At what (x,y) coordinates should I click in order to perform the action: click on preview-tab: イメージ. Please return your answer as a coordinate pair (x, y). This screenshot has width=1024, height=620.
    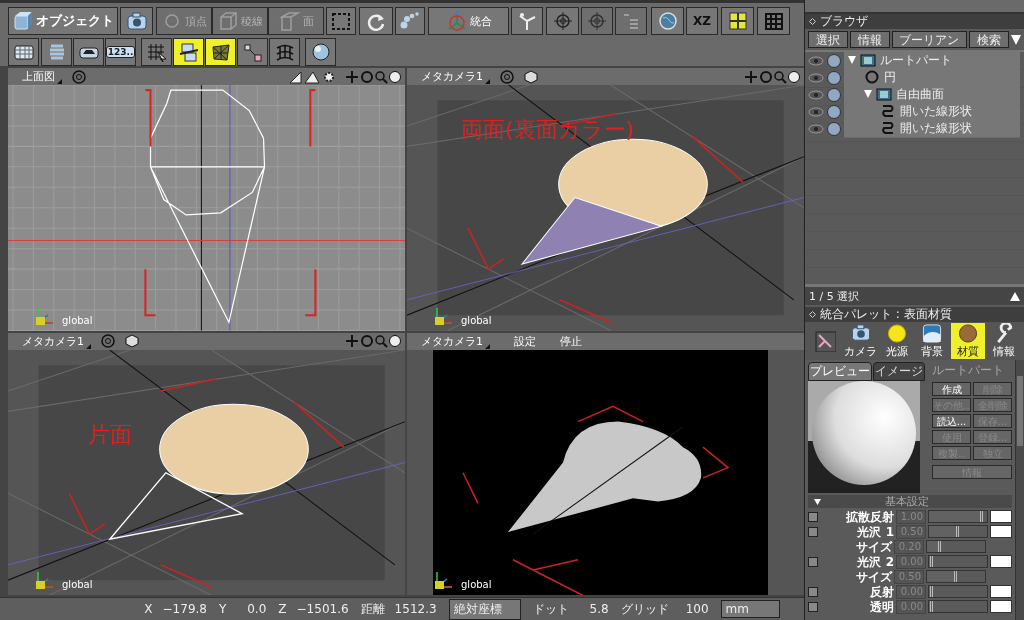
    Looking at the image, I should click on (899, 371).